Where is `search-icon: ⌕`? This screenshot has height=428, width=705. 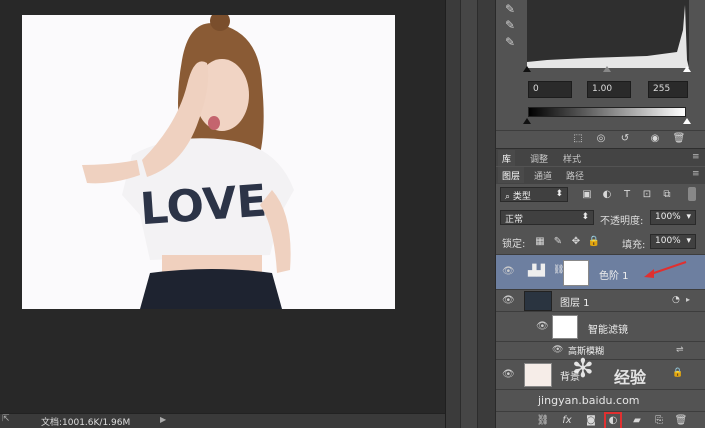
search-icon: ⌕ is located at coordinates (509, 197).